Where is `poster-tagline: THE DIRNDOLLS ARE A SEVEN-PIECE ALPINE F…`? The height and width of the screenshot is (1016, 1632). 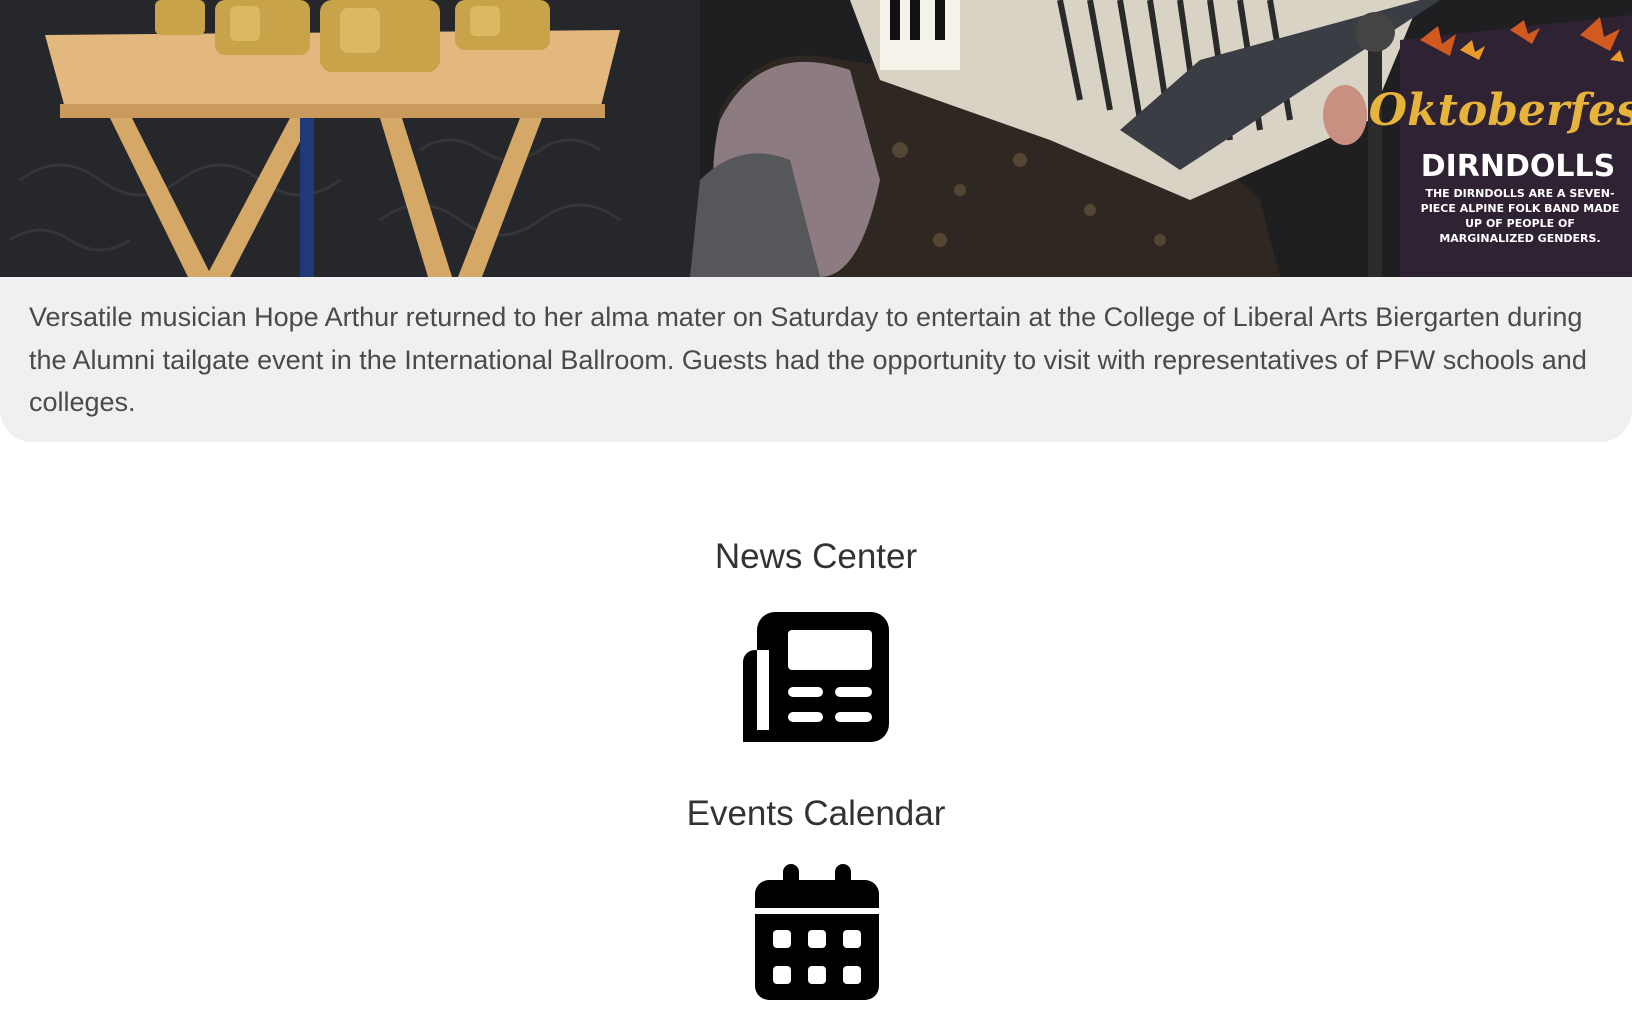 poster-tagline: THE DIRNDOLLS ARE A SEVEN-PIECE ALPINE F… is located at coordinates (1520, 216).